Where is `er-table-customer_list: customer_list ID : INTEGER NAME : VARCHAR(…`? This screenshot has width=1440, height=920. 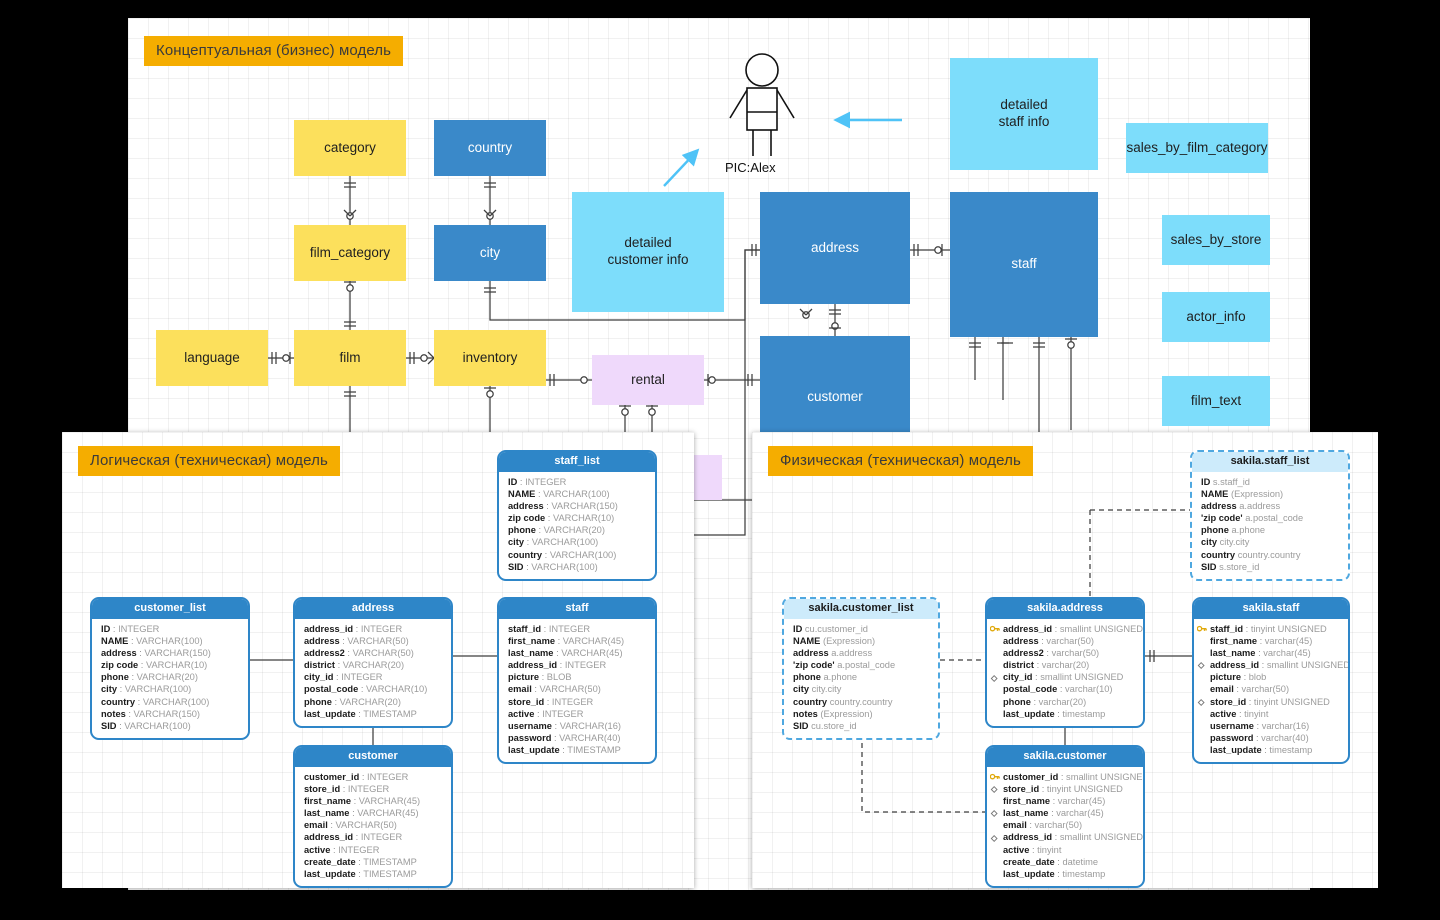
er-table-customer_list: customer_list ID : INTEGER NAME : VARCHAR(… is located at coordinates (170, 668).